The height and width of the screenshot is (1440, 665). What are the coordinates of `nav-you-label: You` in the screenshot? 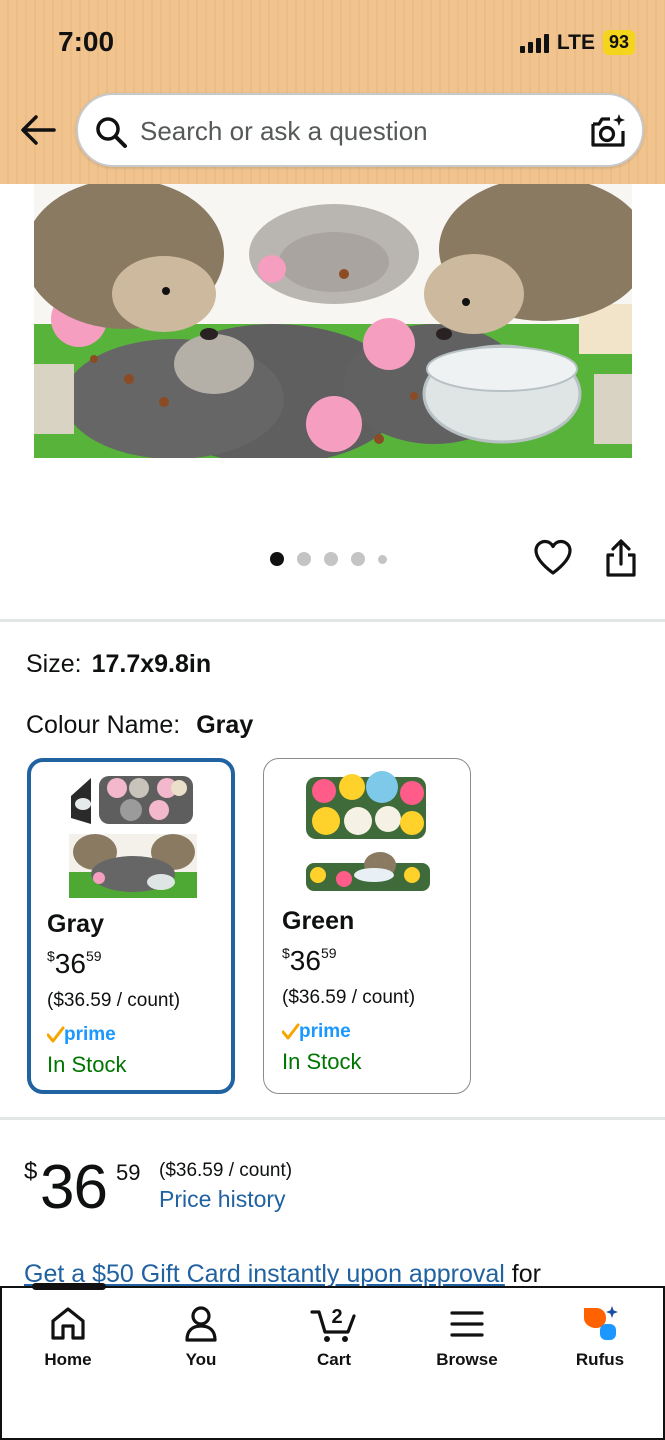 It's located at (201, 1359).